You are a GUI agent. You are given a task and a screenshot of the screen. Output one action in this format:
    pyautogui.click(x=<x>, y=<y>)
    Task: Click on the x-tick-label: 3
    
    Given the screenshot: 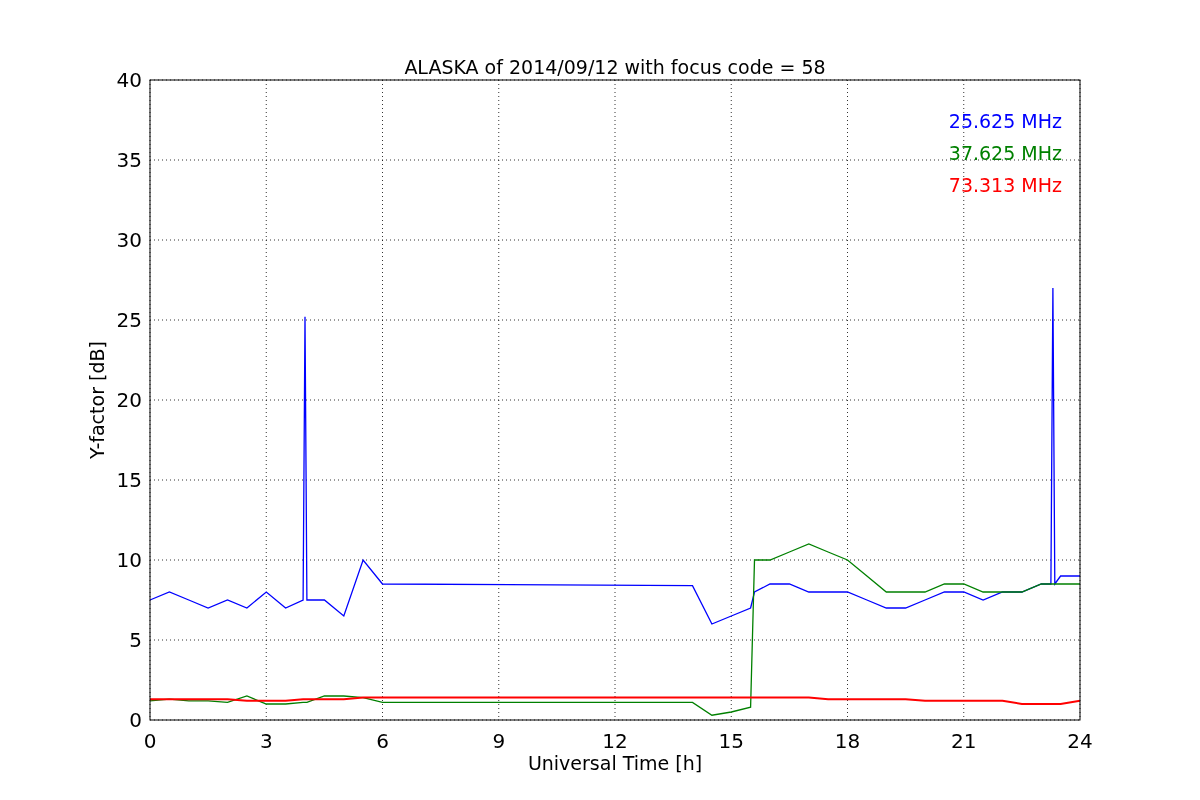 What is the action you would take?
    pyautogui.click(x=266, y=741)
    